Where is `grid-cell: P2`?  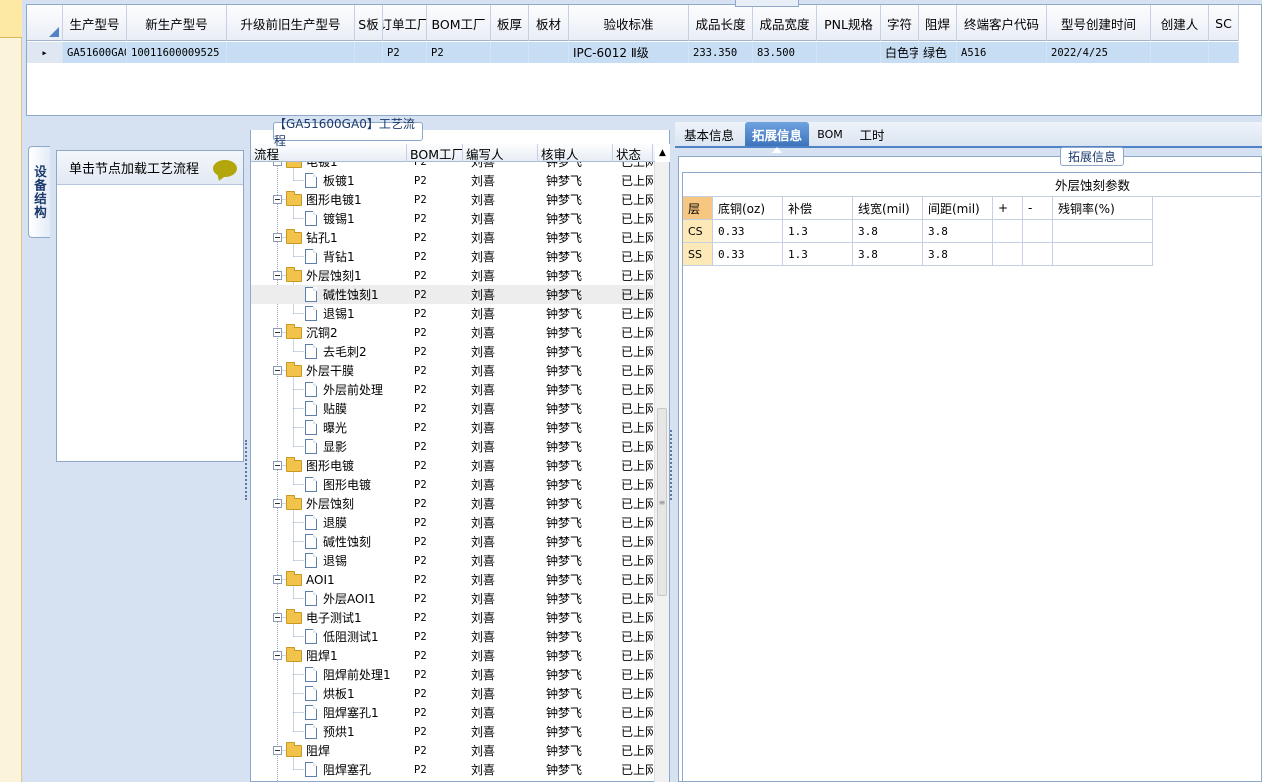 grid-cell: P2 is located at coordinates (405, 52).